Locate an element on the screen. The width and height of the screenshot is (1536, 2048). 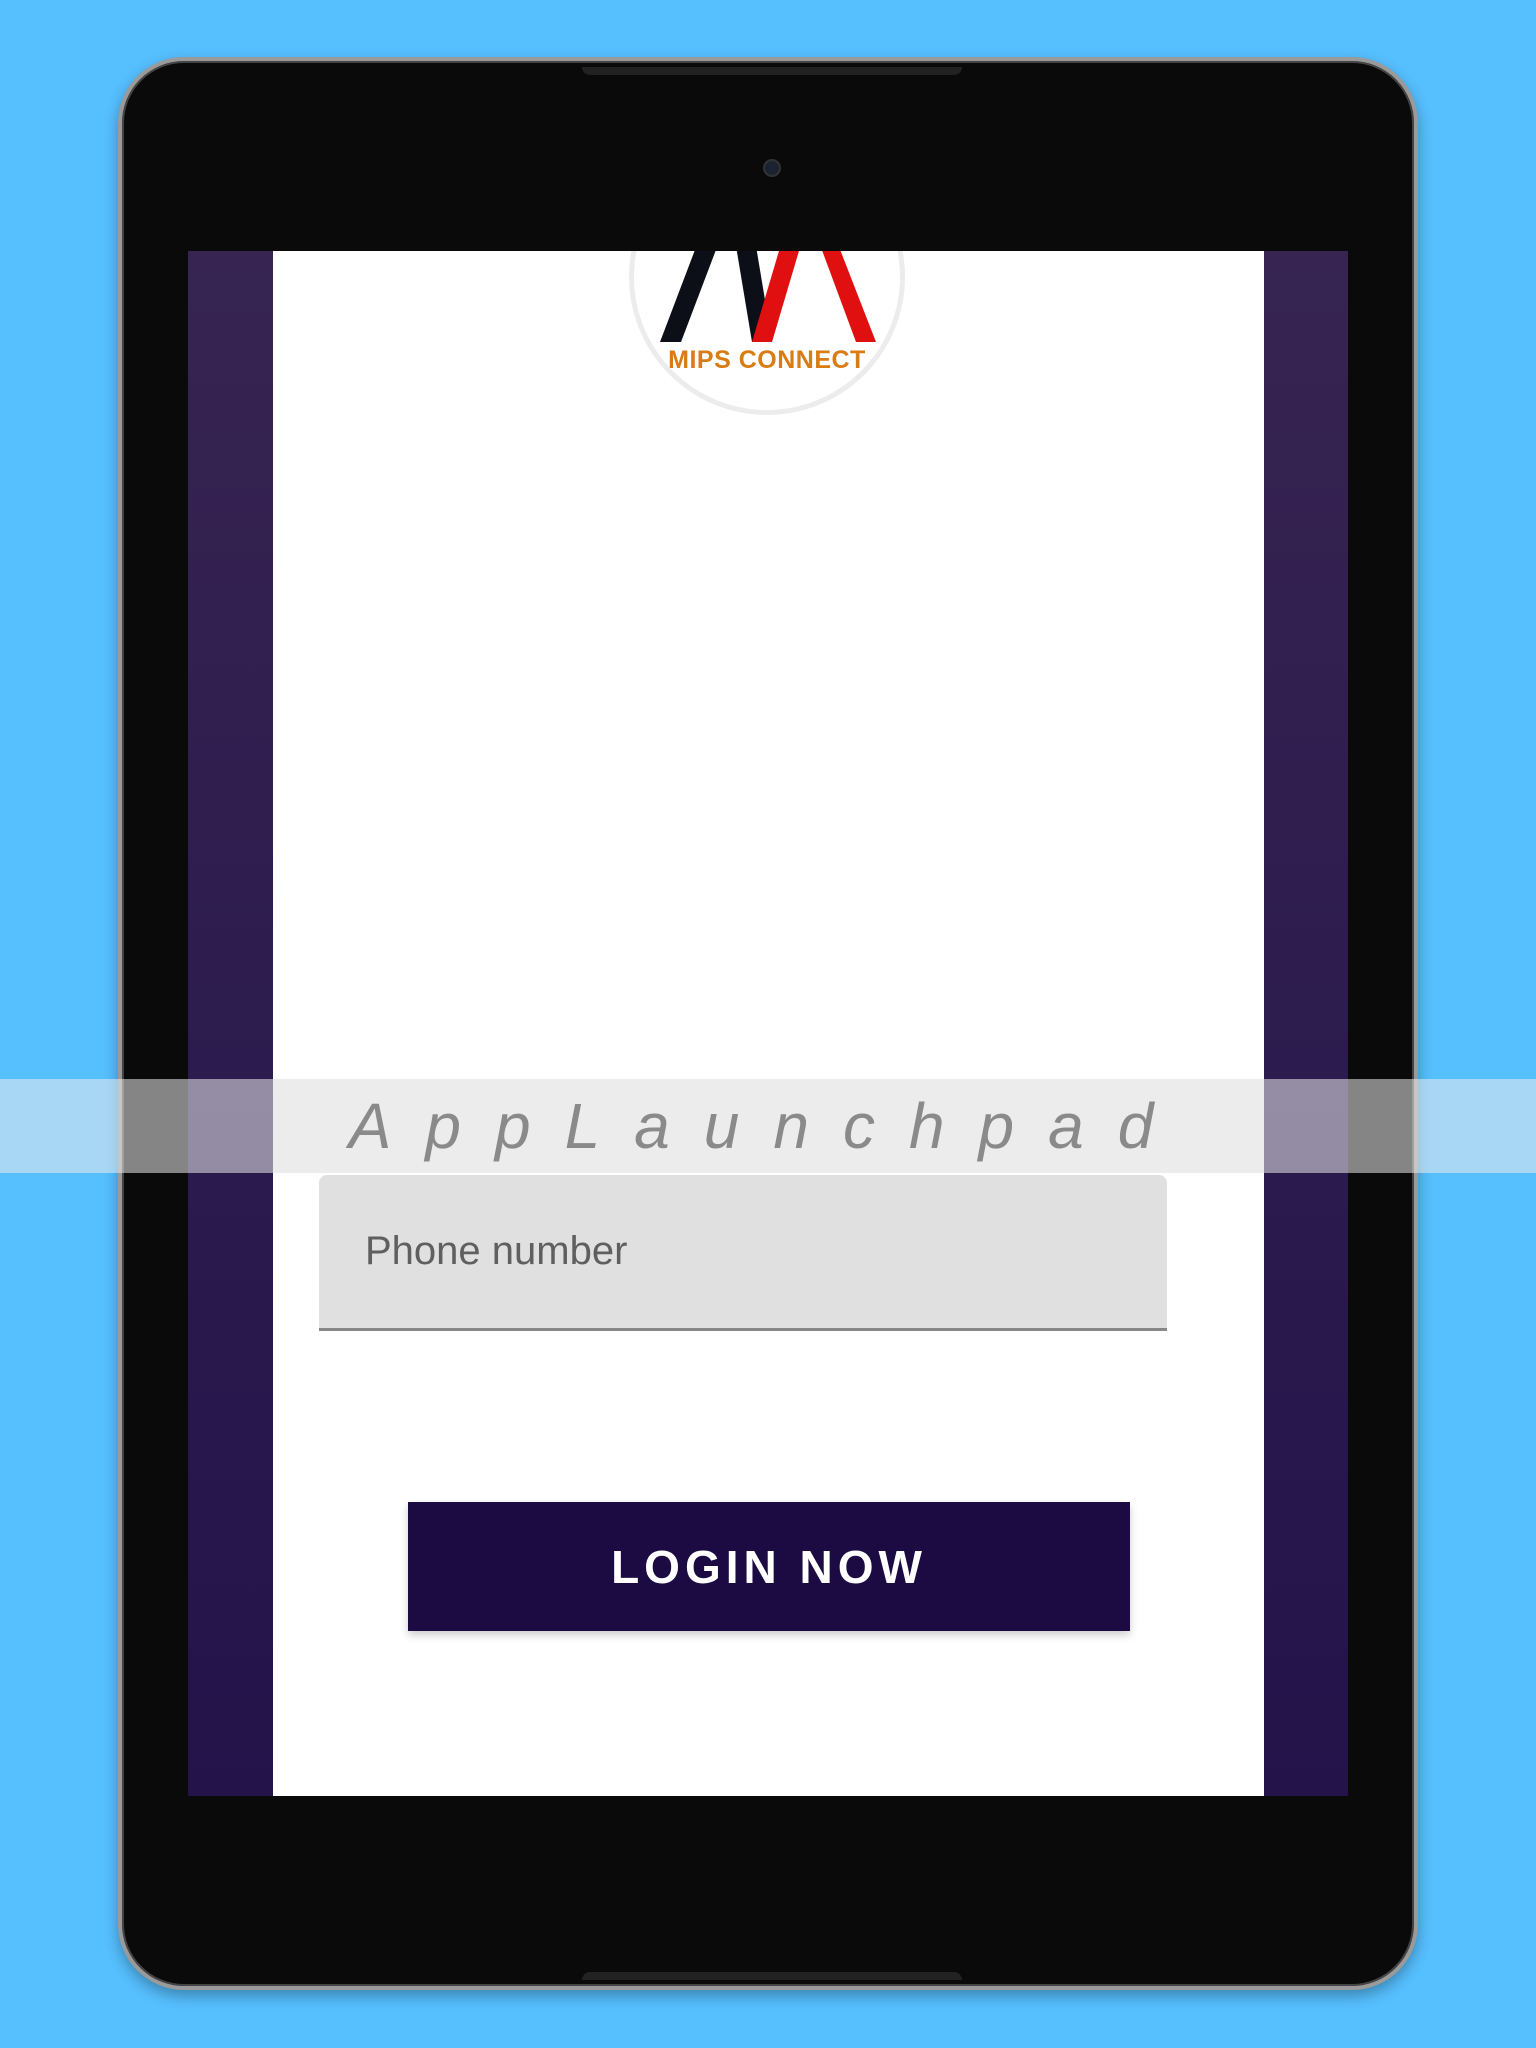
top-speaker-notch is located at coordinates (772, 71).